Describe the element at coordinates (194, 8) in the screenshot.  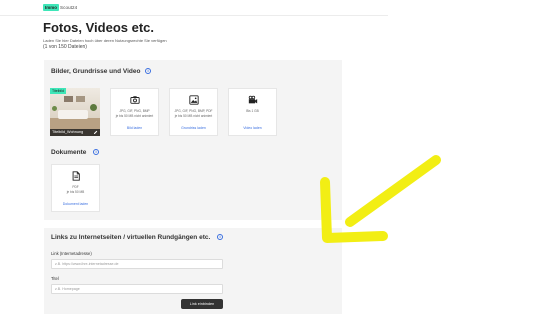
I see `top-bar: Immo Scout24` at that location.